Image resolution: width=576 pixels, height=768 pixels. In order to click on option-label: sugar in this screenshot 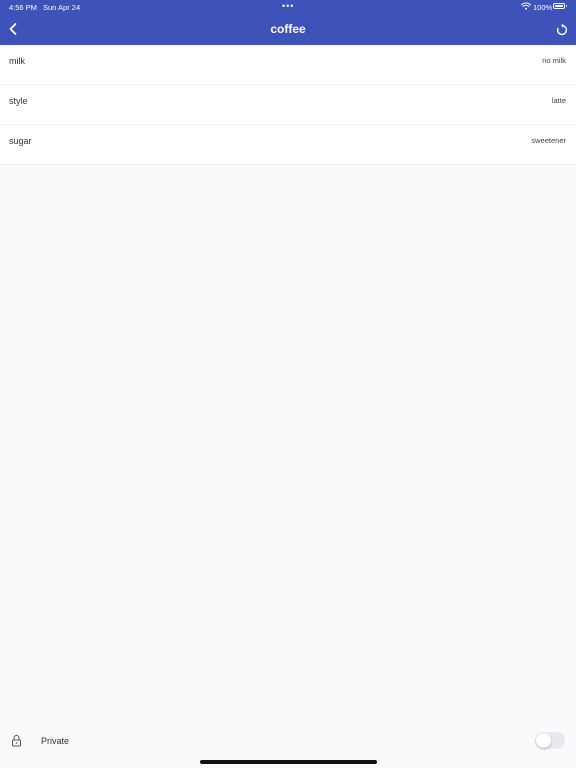, I will do `click(20, 141)`.